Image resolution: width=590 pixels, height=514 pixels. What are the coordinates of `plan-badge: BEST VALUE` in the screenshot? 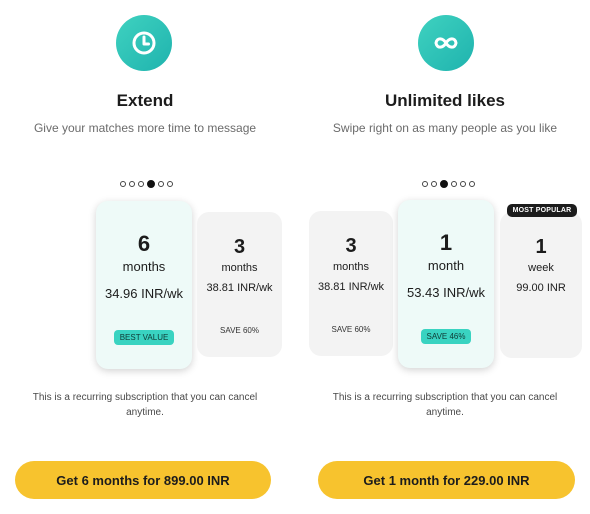 It's located at (144, 337).